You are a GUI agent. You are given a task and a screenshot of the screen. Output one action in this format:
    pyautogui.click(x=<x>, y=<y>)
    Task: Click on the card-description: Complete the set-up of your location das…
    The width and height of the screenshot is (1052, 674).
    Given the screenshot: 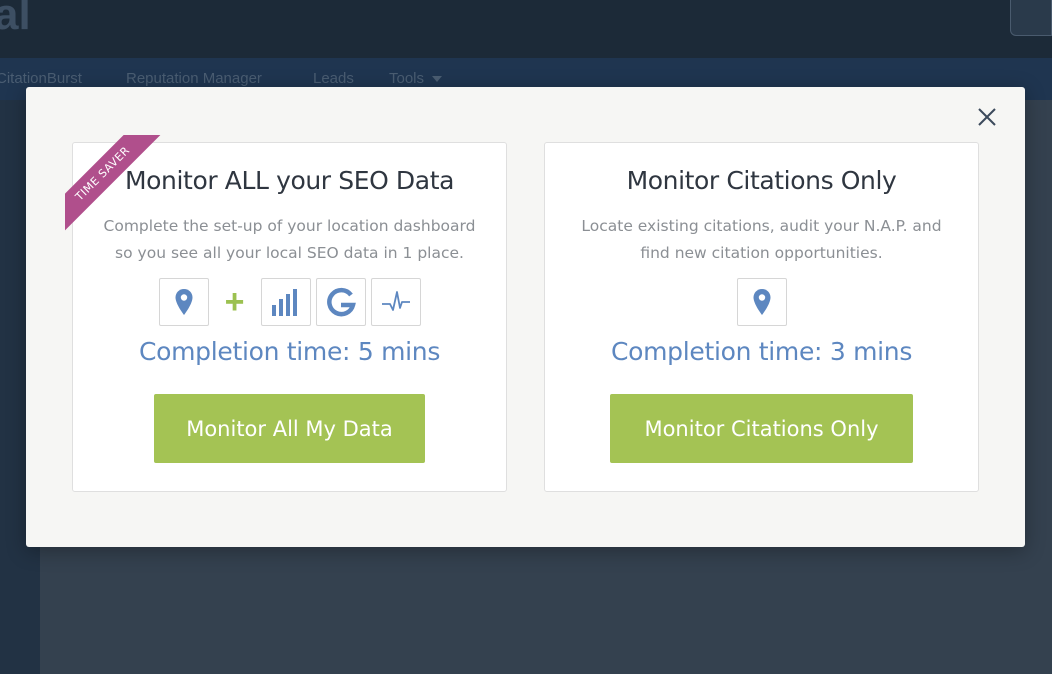 What is the action you would take?
    pyautogui.click(x=289, y=239)
    